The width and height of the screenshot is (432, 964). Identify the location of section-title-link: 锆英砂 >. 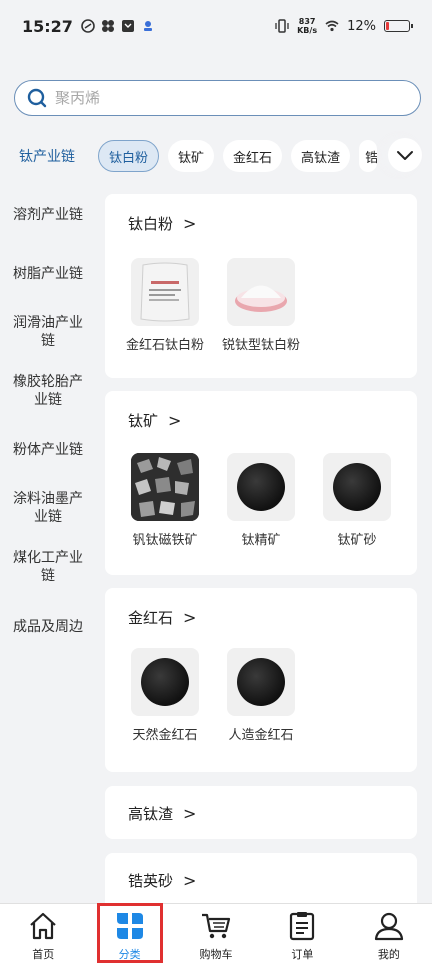
(162, 880).